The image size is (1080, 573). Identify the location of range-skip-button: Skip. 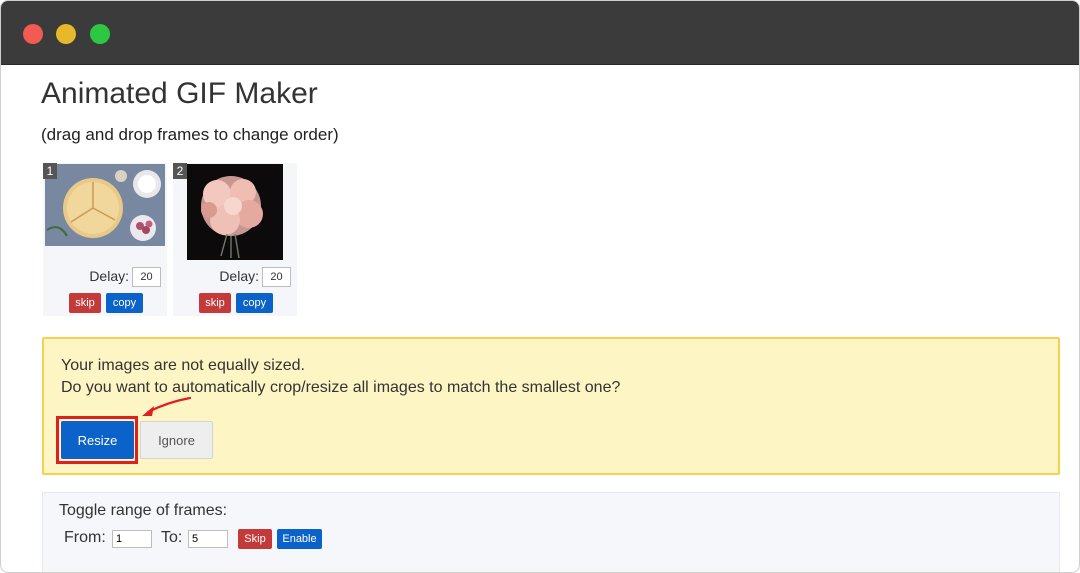
(255, 539).